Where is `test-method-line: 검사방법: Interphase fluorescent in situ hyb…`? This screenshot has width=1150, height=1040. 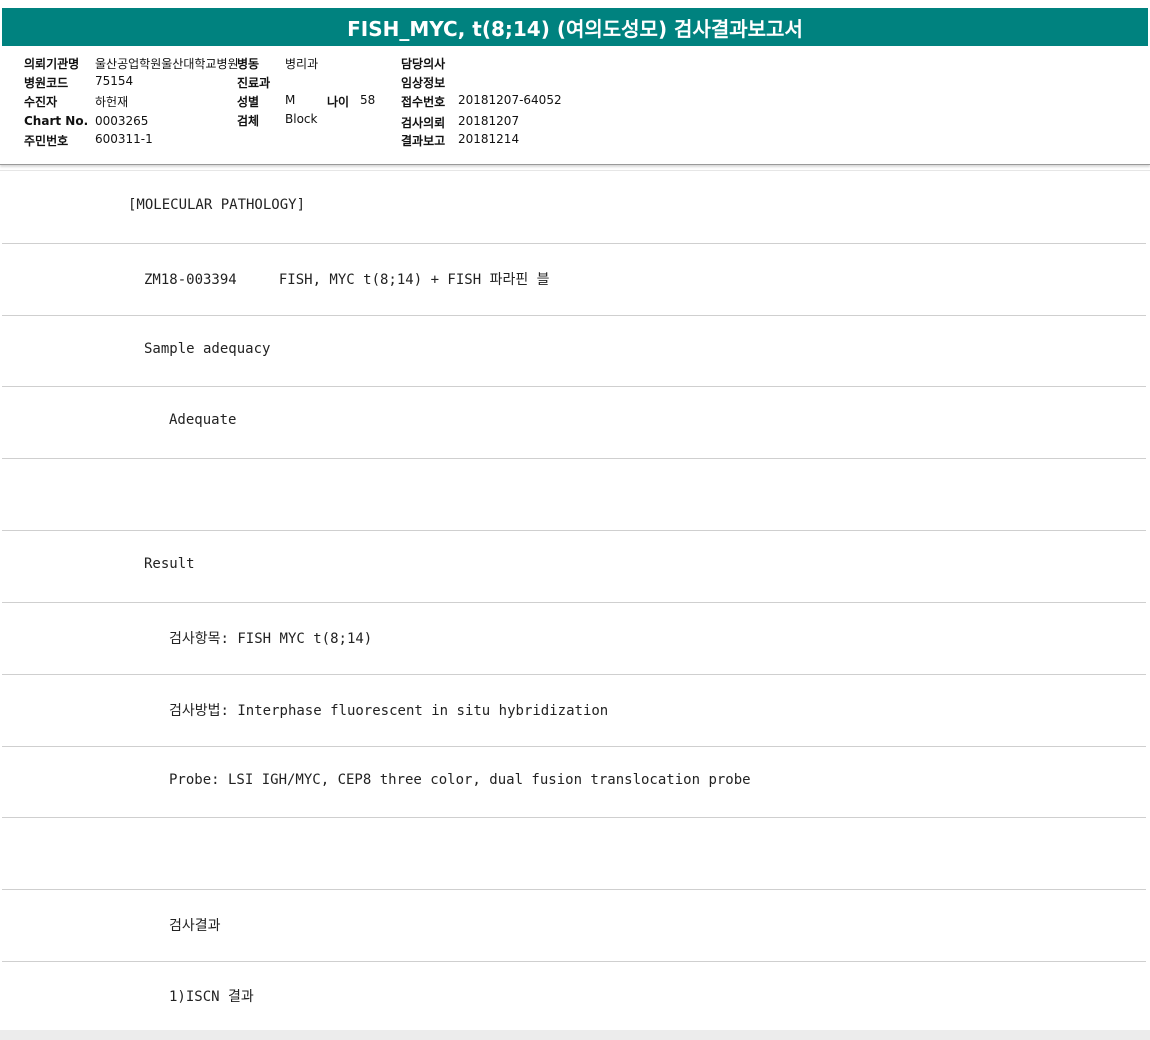
test-method-line: 검사방법: Interphase fluorescent in situ hyb… is located at coordinates (389, 711).